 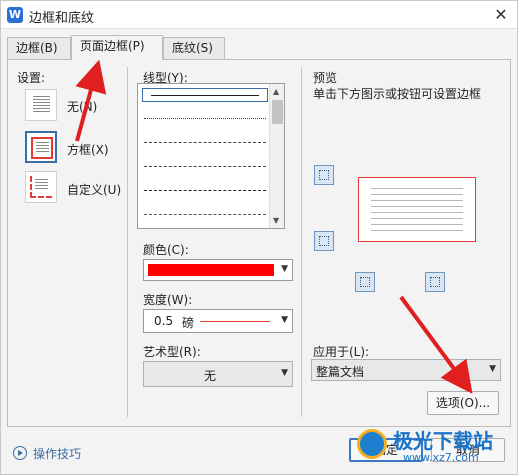 What do you see at coordinates (91, 100) in the screenshot?
I see `red-arrow-up` at bounding box center [91, 100].